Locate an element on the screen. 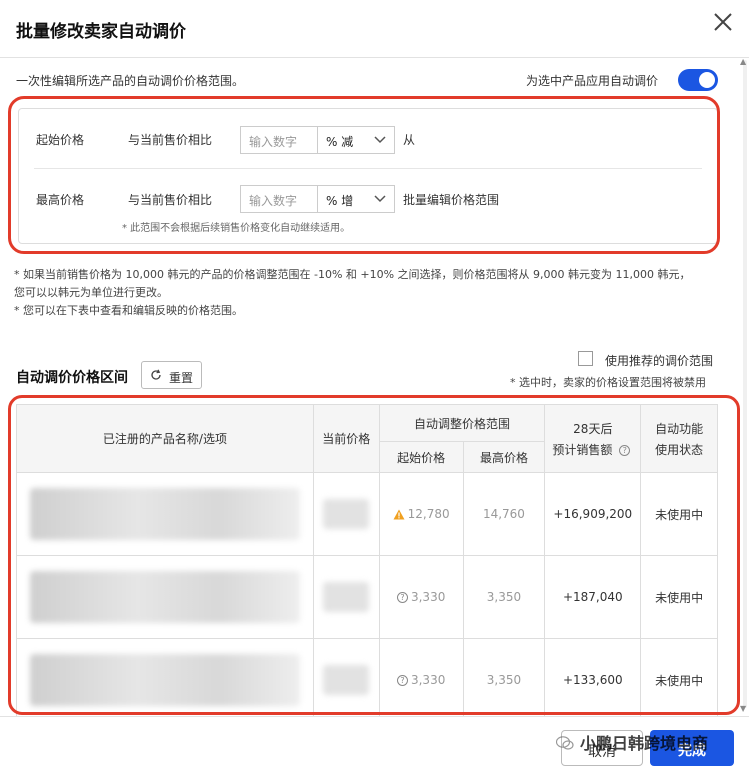 This screenshot has width=749, height=772. scroll-up-icon: ▲ is located at coordinates (743, 61).